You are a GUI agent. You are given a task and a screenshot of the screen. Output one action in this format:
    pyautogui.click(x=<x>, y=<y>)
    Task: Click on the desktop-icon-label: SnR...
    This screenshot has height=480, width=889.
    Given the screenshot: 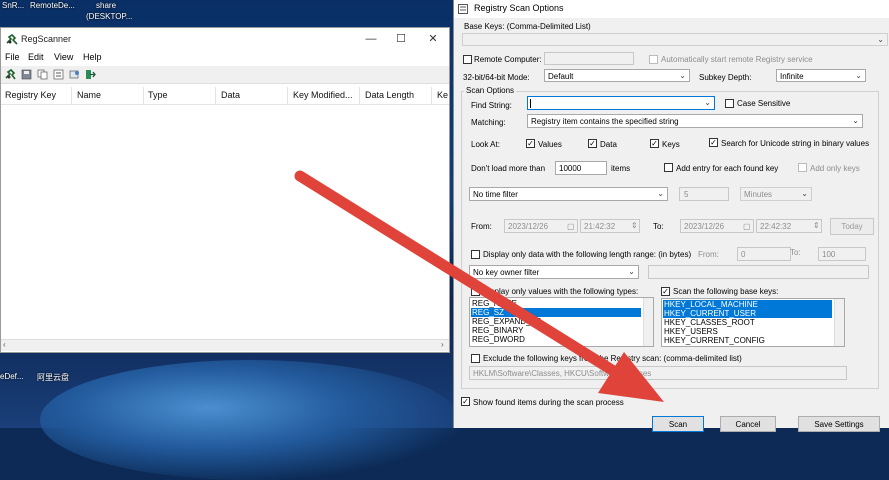 What is the action you would take?
    pyautogui.click(x=13, y=5)
    